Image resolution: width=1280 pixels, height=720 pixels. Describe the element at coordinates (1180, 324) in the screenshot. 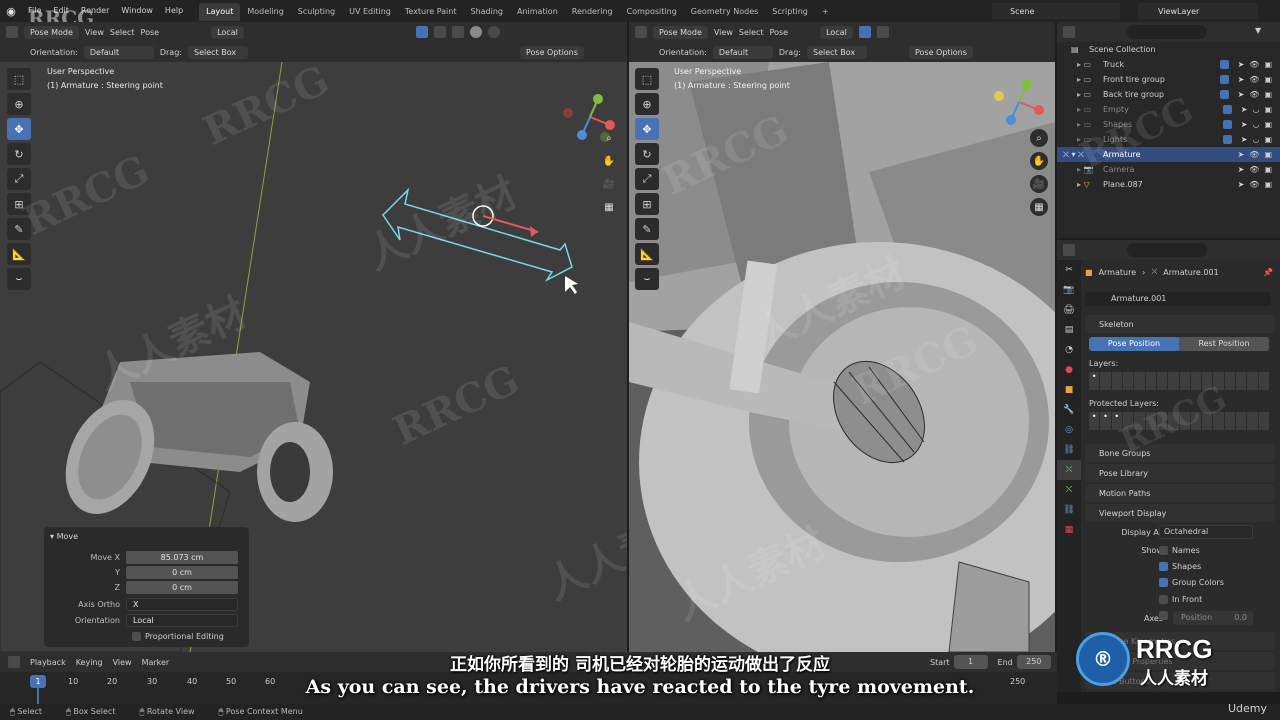

I see `skeleton-panel-header: Skeleton` at that location.